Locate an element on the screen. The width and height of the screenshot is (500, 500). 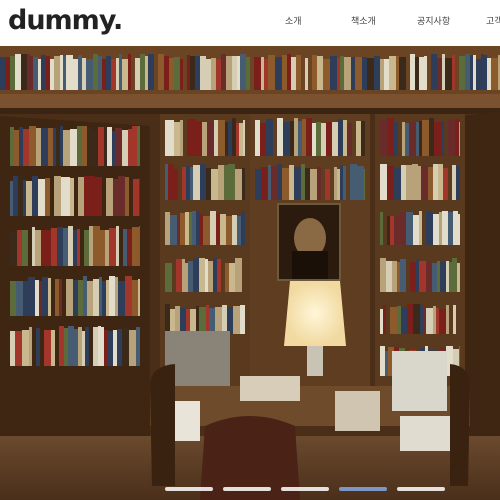
nav-item-about: 소개 is located at coordinates (293, 20).